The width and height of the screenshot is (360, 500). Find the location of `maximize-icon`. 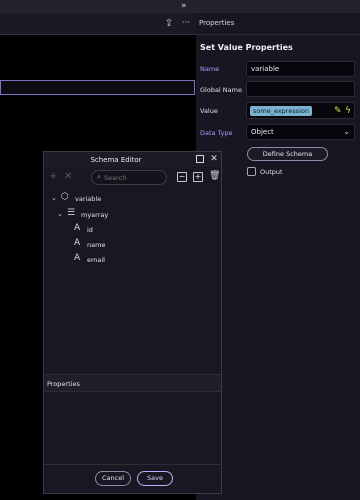

maximize-icon is located at coordinates (200, 159).